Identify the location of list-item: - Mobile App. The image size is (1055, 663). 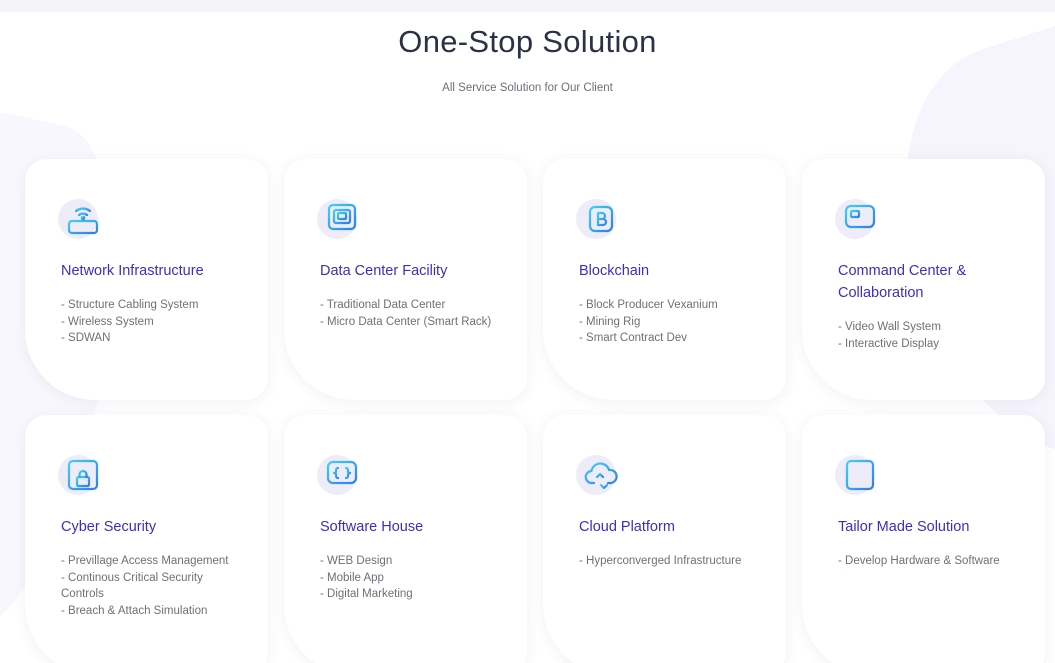
(352, 577).